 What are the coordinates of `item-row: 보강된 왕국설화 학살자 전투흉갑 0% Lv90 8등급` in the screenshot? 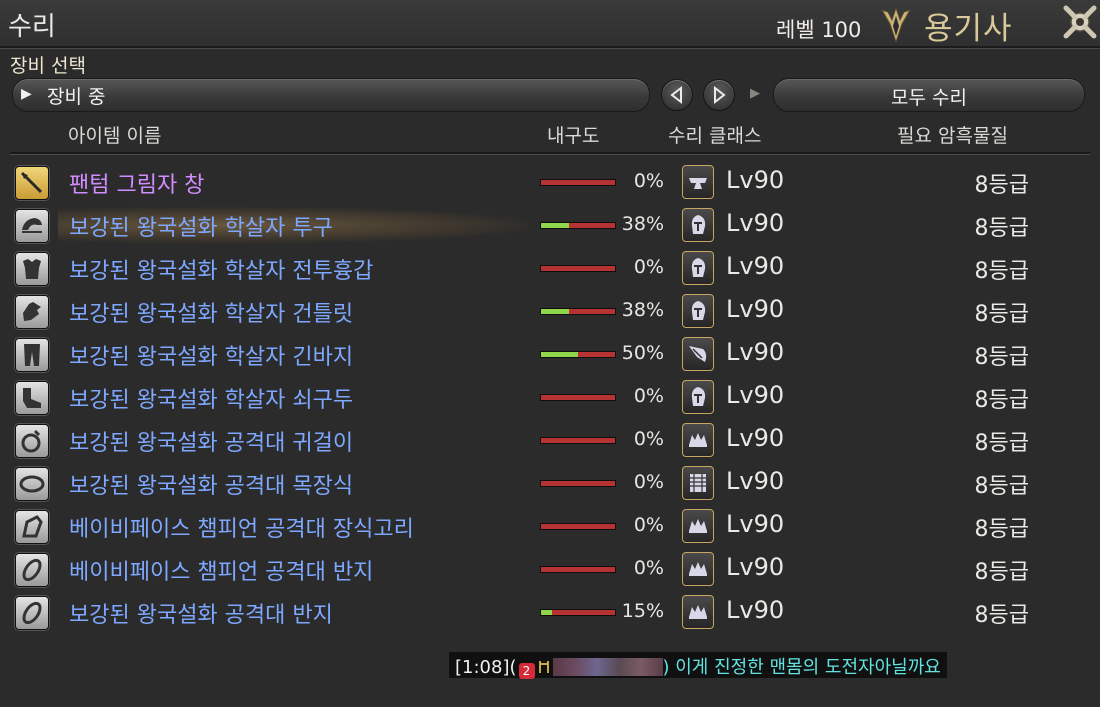 It's located at (550, 267).